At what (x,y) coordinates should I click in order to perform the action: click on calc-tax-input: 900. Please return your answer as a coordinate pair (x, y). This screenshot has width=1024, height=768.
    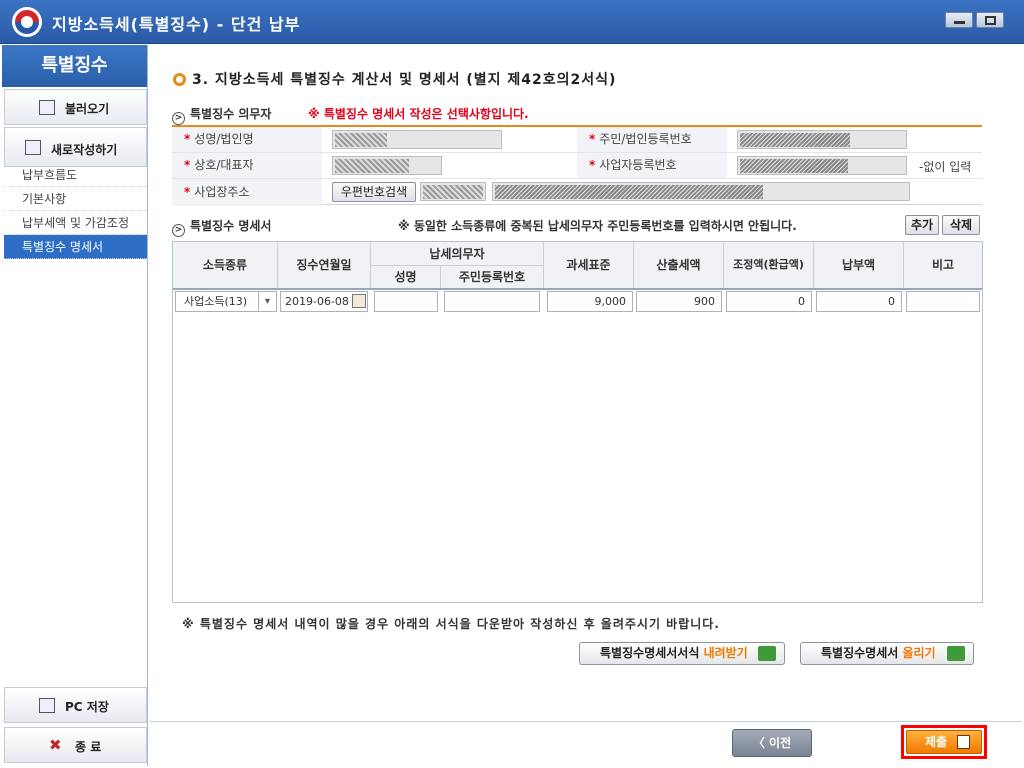
    Looking at the image, I should click on (679, 301).